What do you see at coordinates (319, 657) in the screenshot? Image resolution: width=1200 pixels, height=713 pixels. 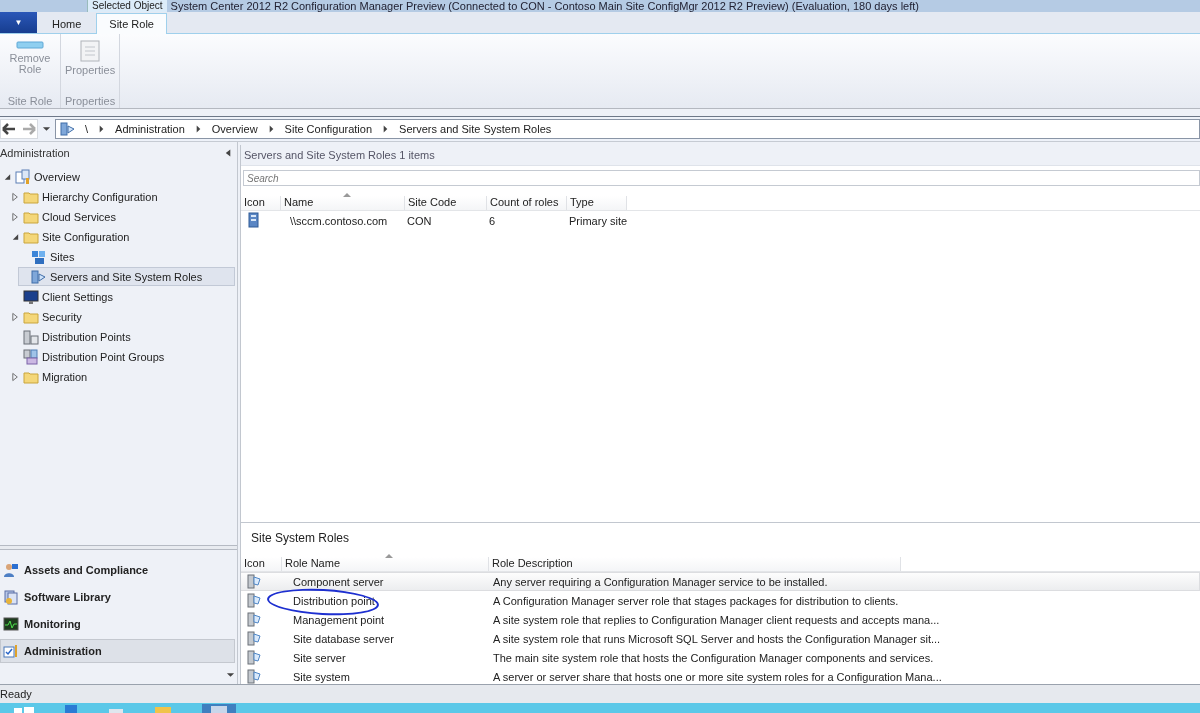 I see `table-cell-text: Site server` at bounding box center [319, 657].